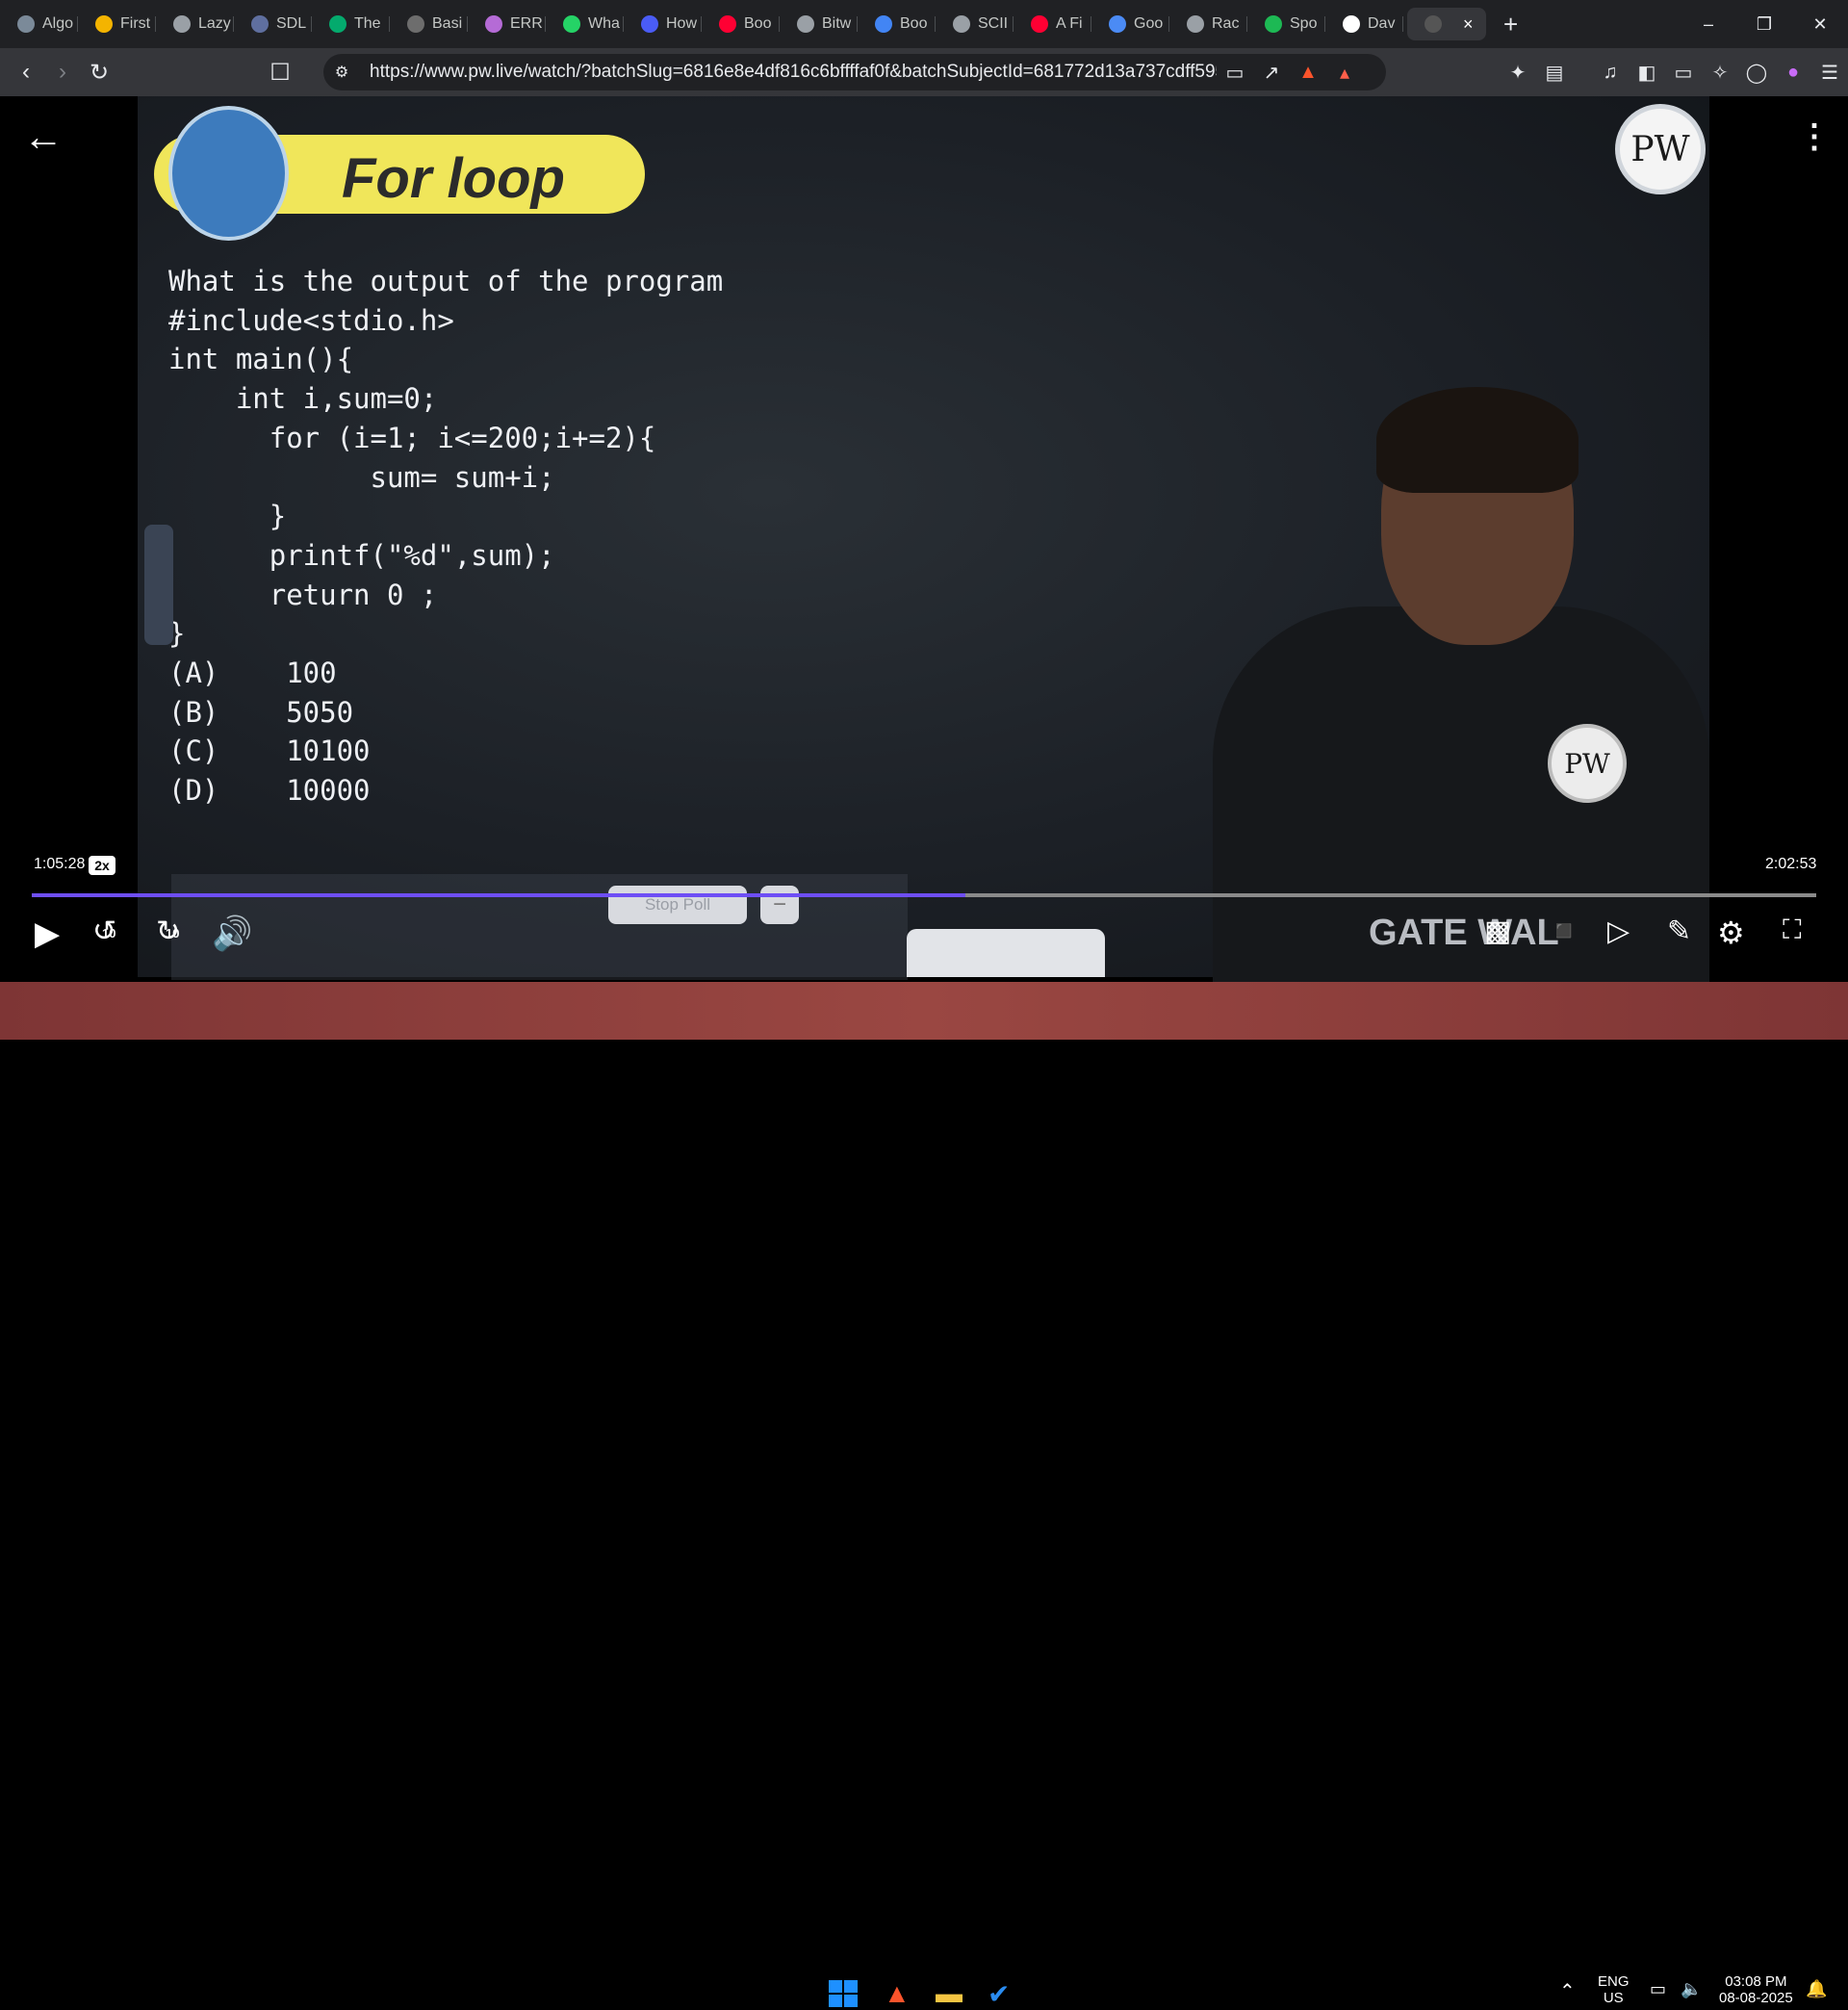 The image size is (1848, 2010). What do you see at coordinates (677, 905) in the screenshot?
I see `stop-poll-button: Stop Poll` at bounding box center [677, 905].